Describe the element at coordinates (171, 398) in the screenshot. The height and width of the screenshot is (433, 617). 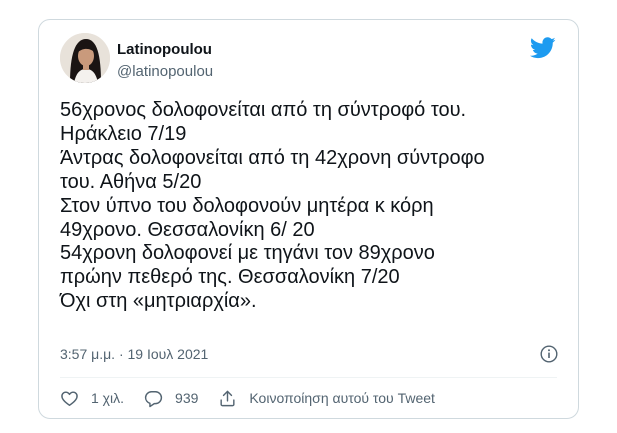
I see `reply-button: 939` at that location.